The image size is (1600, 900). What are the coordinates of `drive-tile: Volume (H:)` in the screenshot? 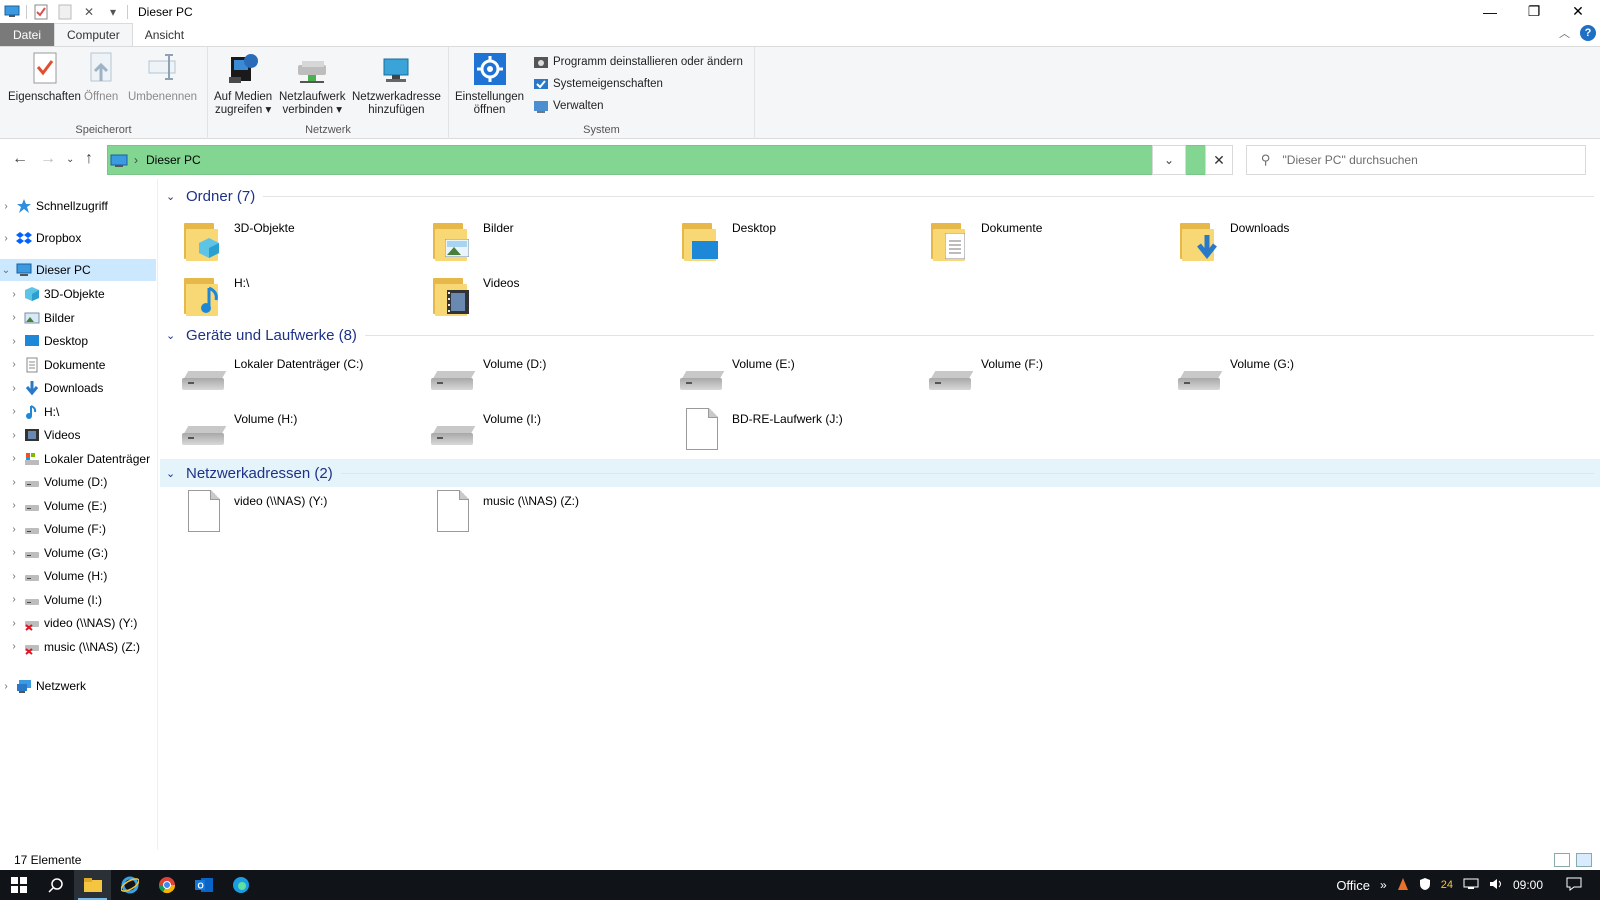 It's located at (280, 434).